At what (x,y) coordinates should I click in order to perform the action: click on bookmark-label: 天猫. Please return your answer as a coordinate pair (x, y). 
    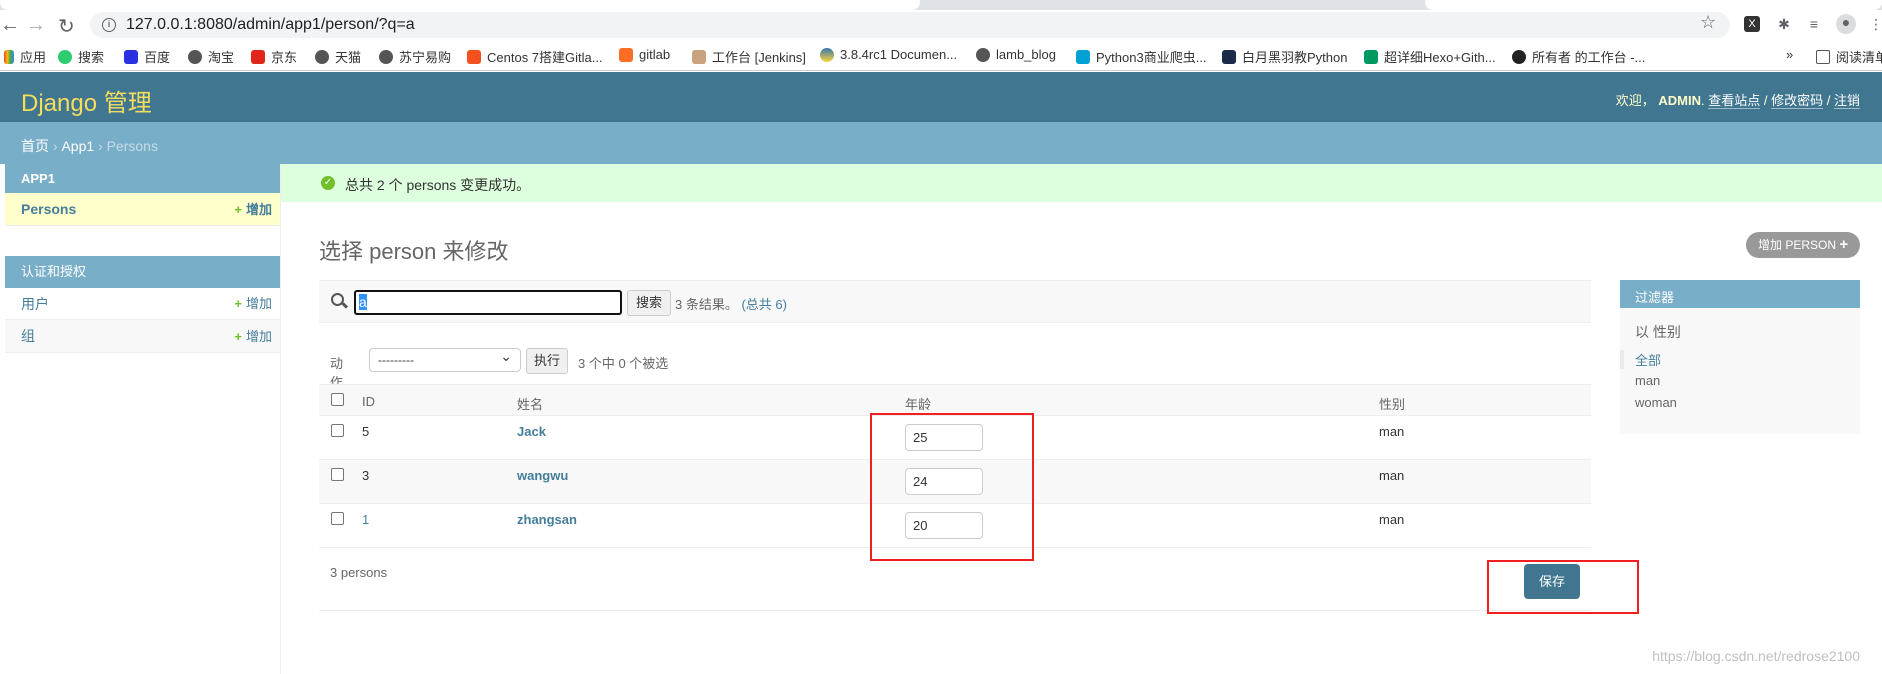
    Looking at the image, I should click on (348, 57).